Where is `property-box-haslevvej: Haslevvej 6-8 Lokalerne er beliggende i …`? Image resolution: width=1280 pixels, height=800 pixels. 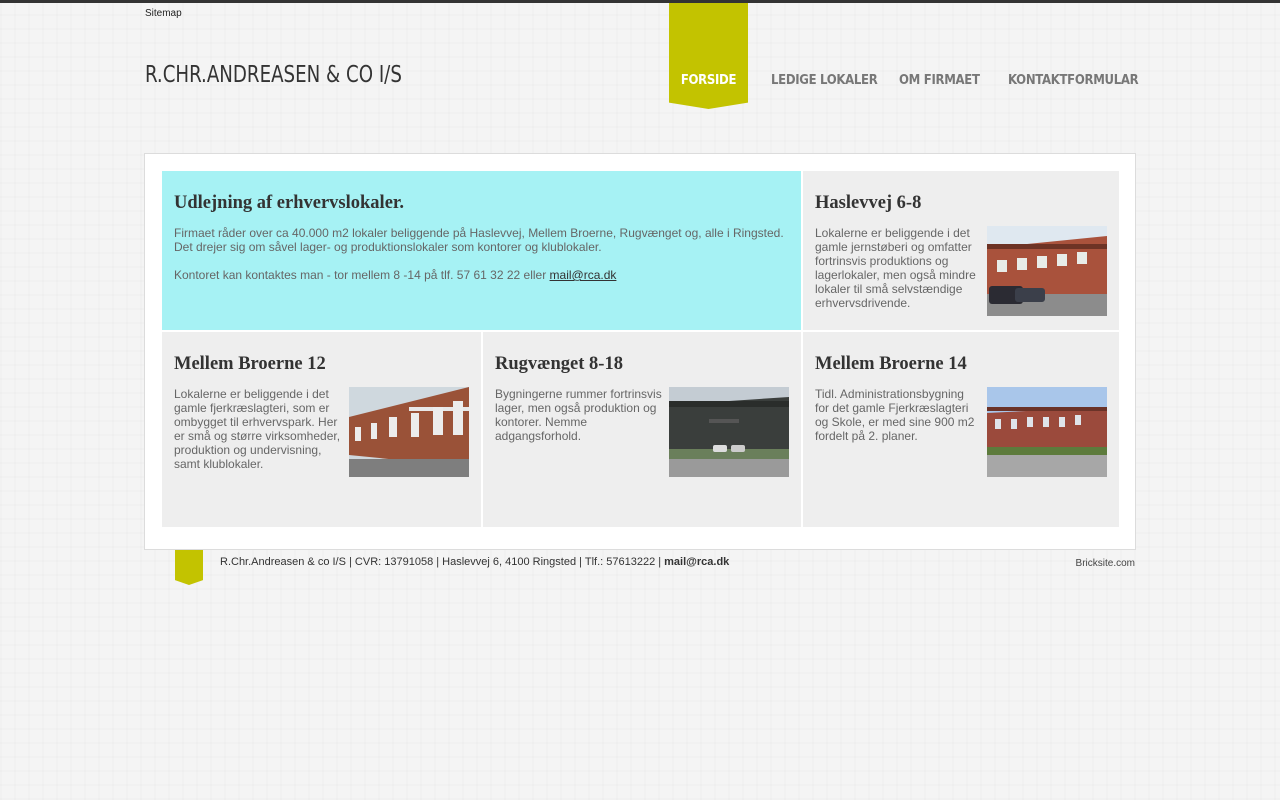 property-box-haslevvej: Haslevvej 6-8 Lokalerne er beliggende i … is located at coordinates (961, 250).